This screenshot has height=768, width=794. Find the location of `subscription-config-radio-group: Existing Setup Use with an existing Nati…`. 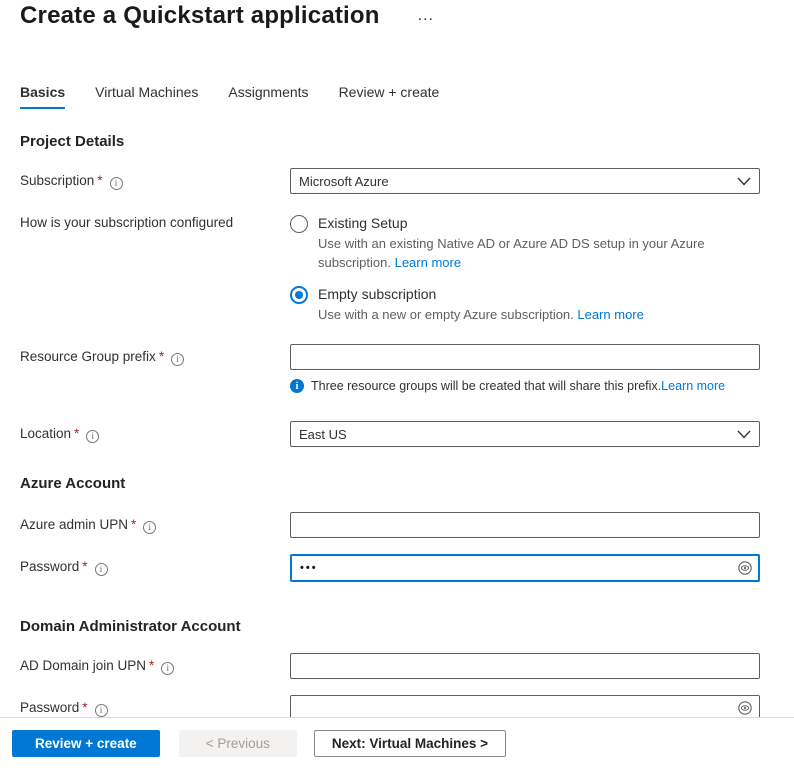

subscription-config-radio-group: Existing Setup Use with an existing Nati… is located at coordinates (525, 267).